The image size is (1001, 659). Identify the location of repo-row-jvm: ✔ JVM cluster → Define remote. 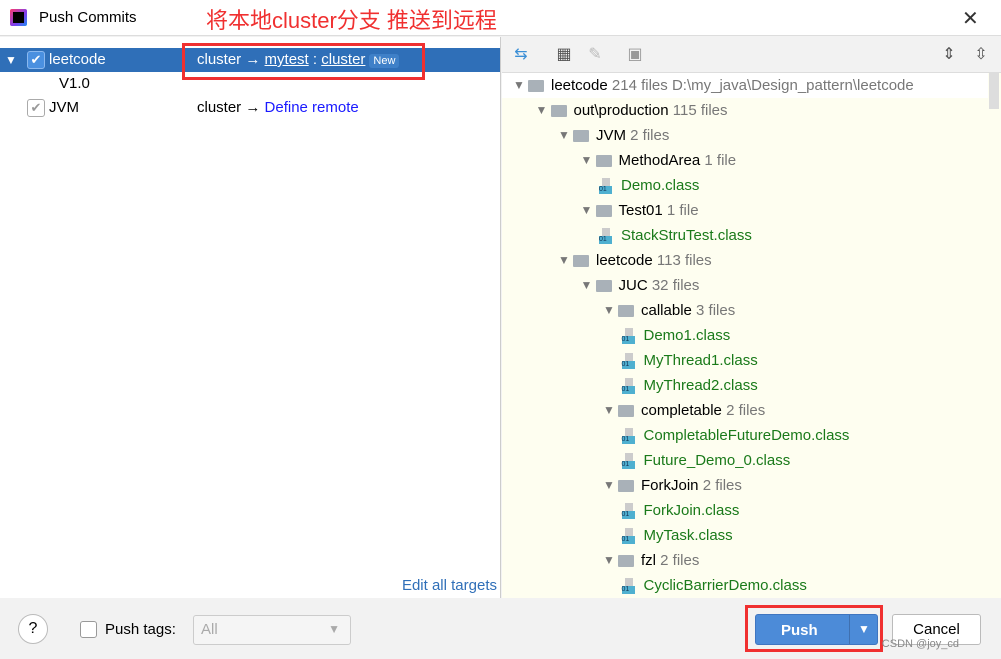
(250, 108).